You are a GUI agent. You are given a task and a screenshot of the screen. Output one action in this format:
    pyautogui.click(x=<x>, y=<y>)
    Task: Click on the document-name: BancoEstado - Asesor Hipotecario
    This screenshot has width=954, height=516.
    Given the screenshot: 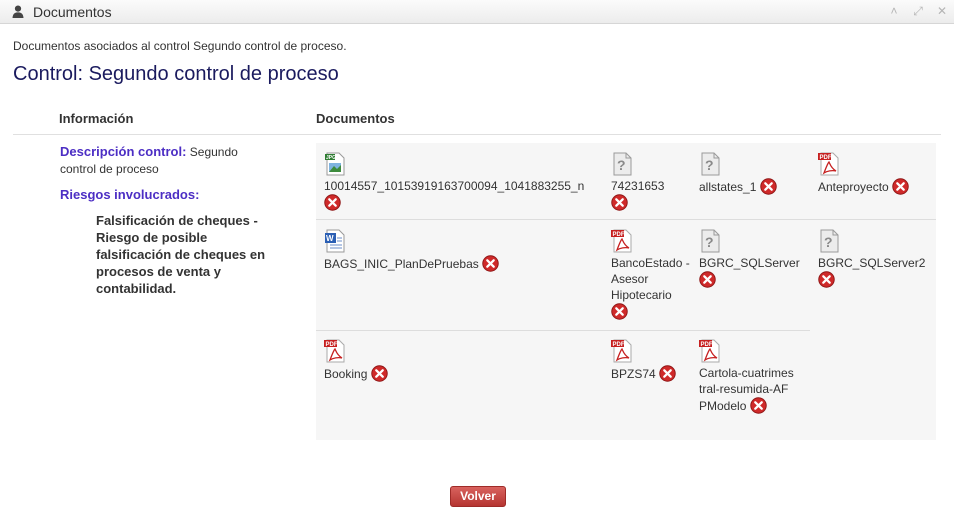 What is the action you would take?
    pyautogui.click(x=650, y=279)
    